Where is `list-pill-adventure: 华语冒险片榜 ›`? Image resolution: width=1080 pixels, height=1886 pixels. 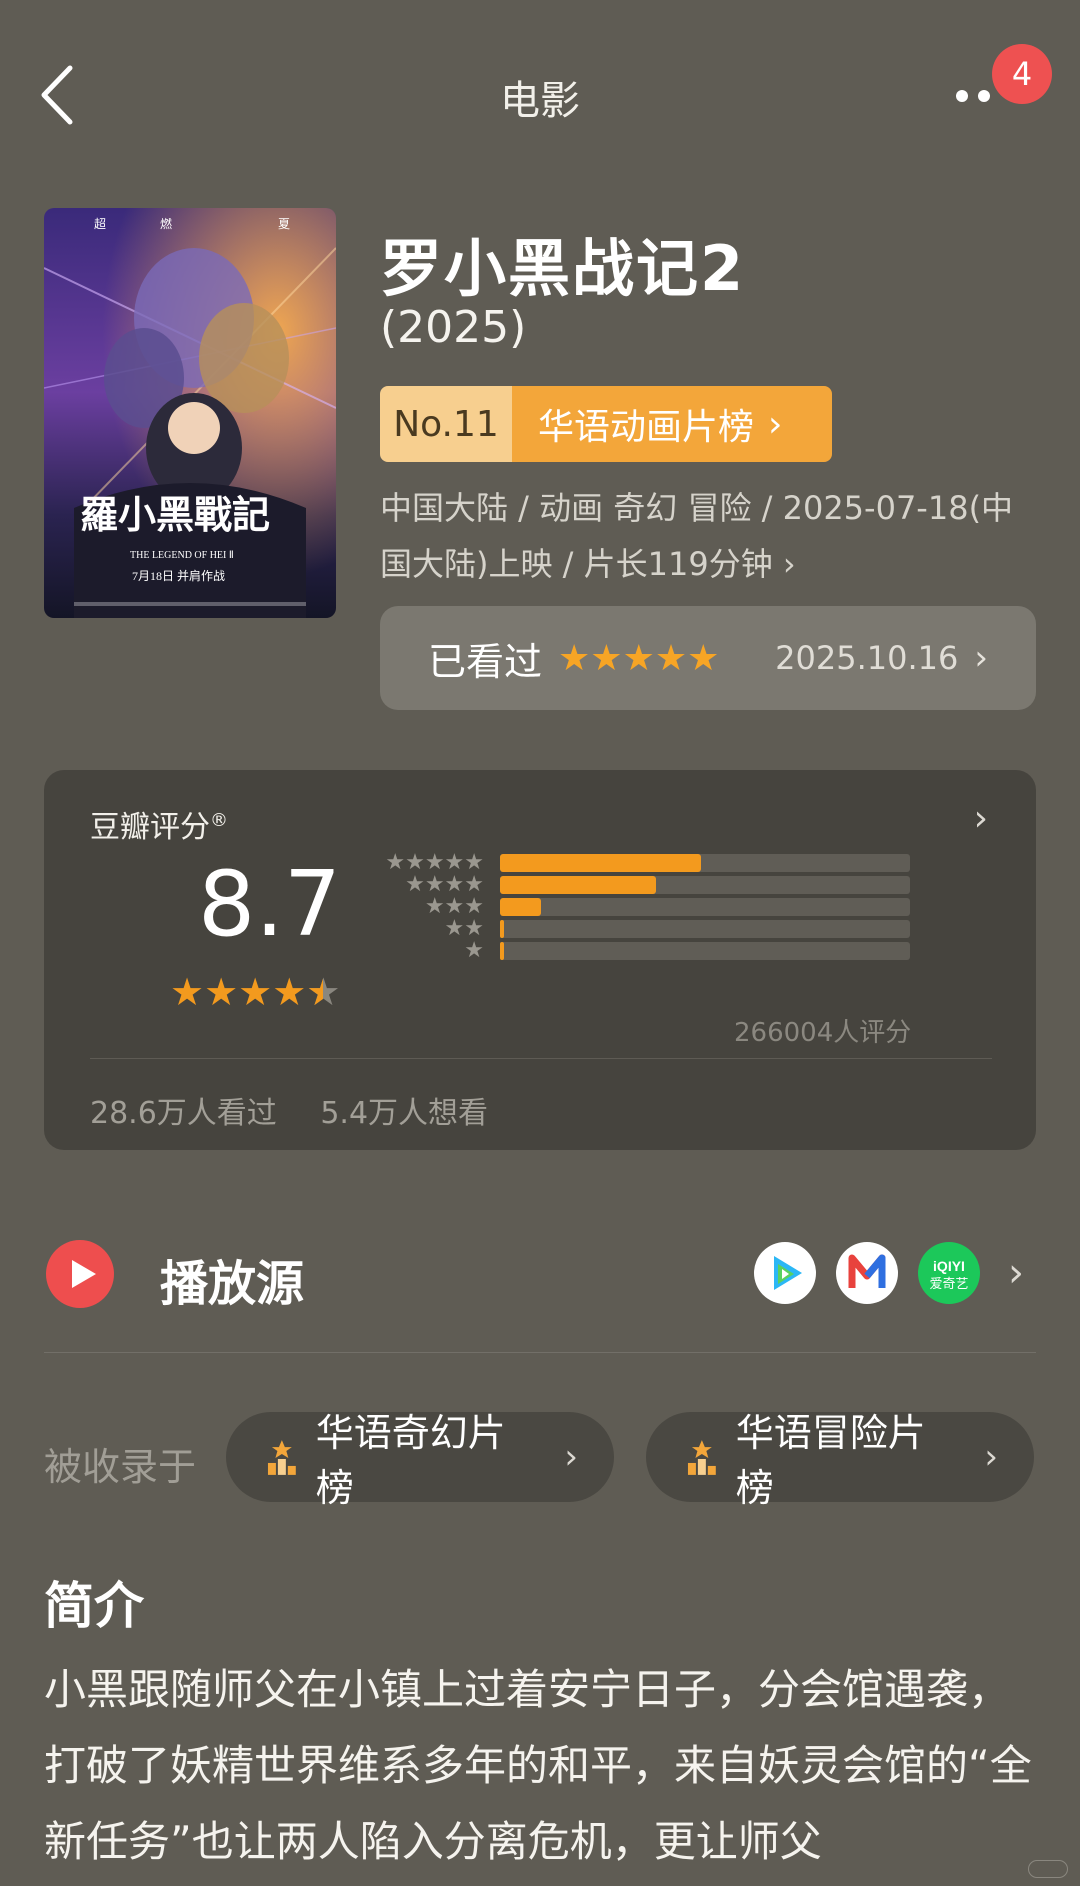 list-pill-adventure: 华语冒险片榜 › is located at coordinates (840, 1460).